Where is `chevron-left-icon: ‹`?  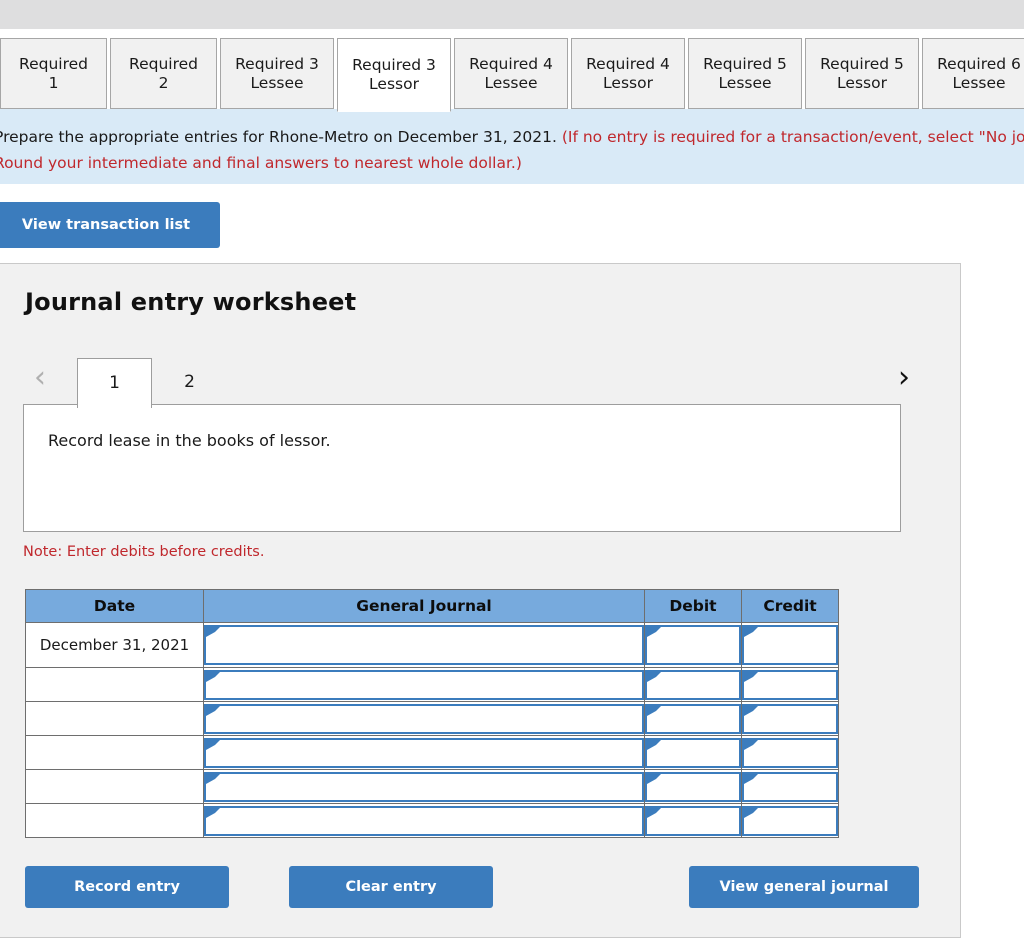 chevron-left-icon: ‹ is located at coordinates (40, 379).